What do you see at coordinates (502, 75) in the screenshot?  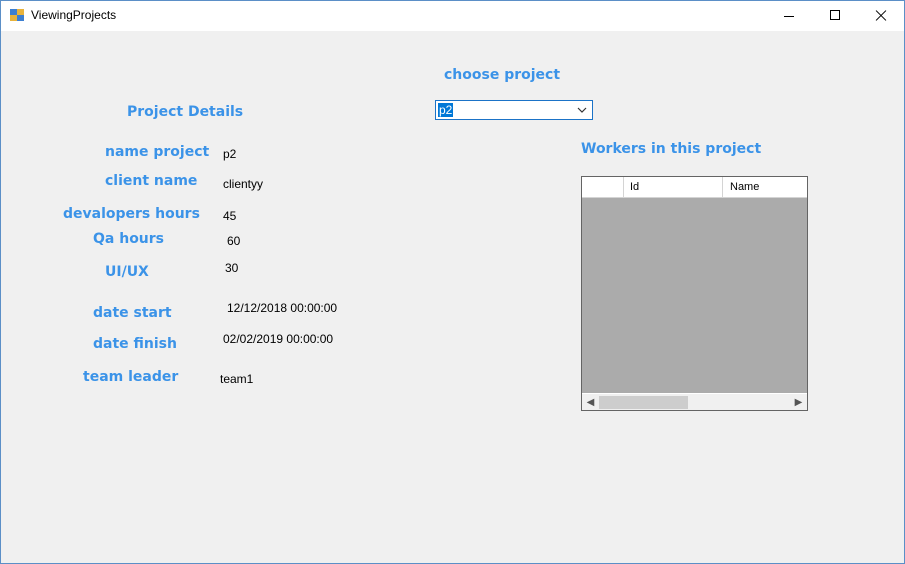 I see `choose-project-label: choose project` at bounding box center [502, 75].